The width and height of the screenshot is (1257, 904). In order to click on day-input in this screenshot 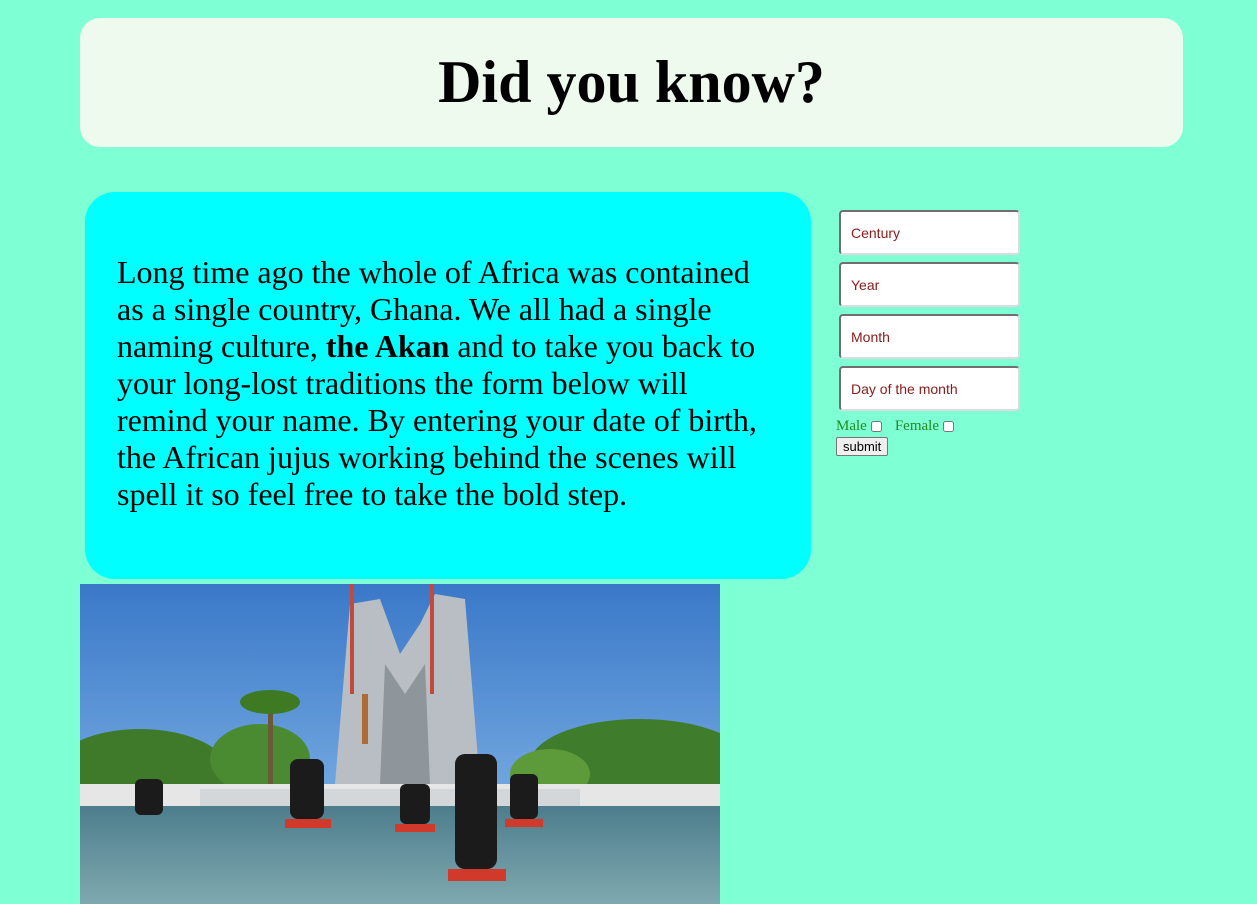, I will do `click(929, 388)`.